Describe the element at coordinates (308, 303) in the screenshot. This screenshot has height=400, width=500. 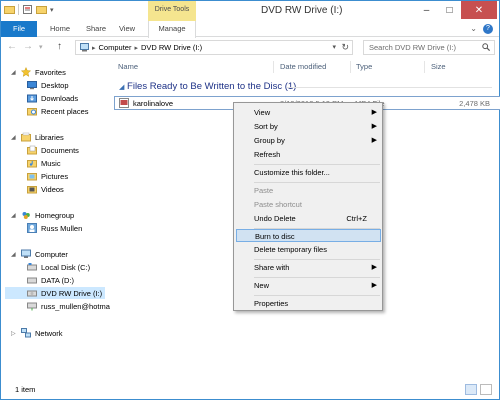
I see `menu-item-properties: Properties` at that location.